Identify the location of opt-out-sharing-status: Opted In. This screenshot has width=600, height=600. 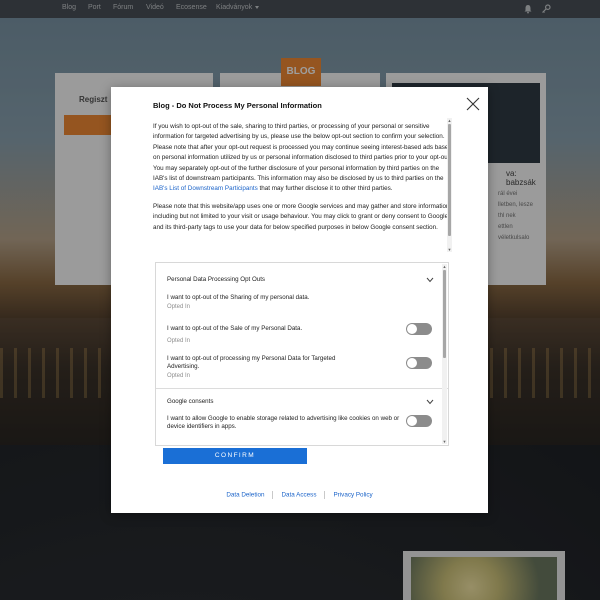
(179, 307).